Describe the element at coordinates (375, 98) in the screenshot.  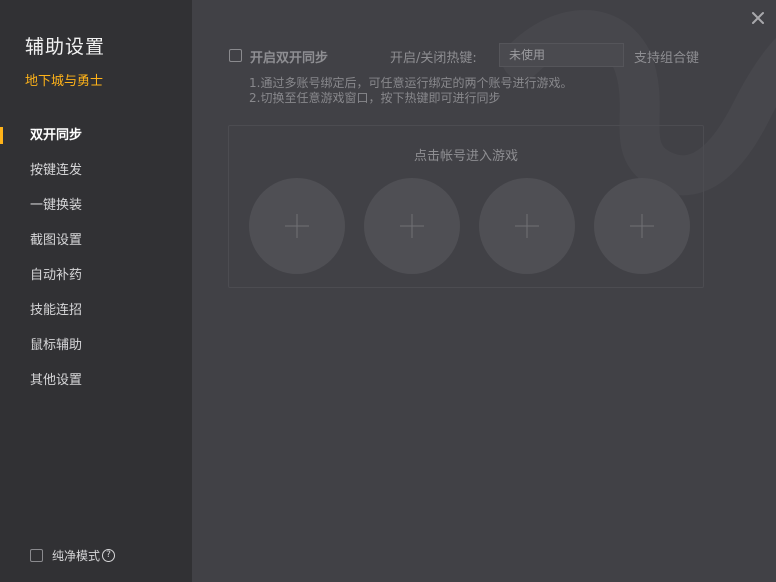
I see `tip-line: 2.切换至任意游戏窗口，按下热键即可进行同步` at that location.